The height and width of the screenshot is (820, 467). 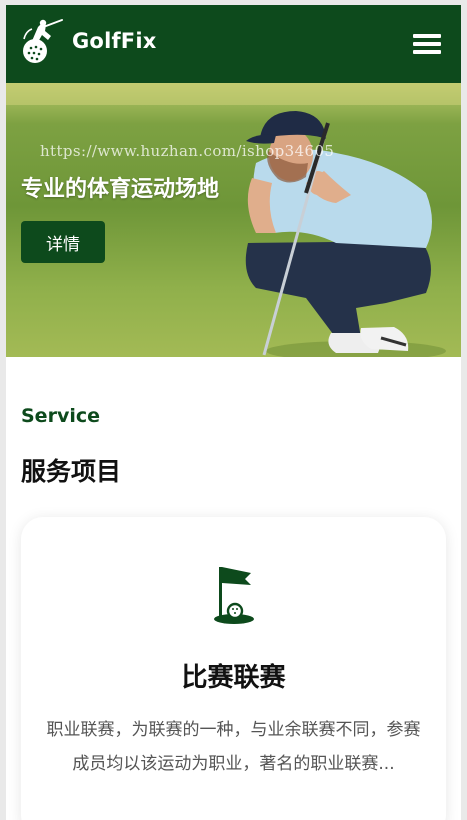 I want to click on hero-details-button: 详情, so click(x=63, y=242).